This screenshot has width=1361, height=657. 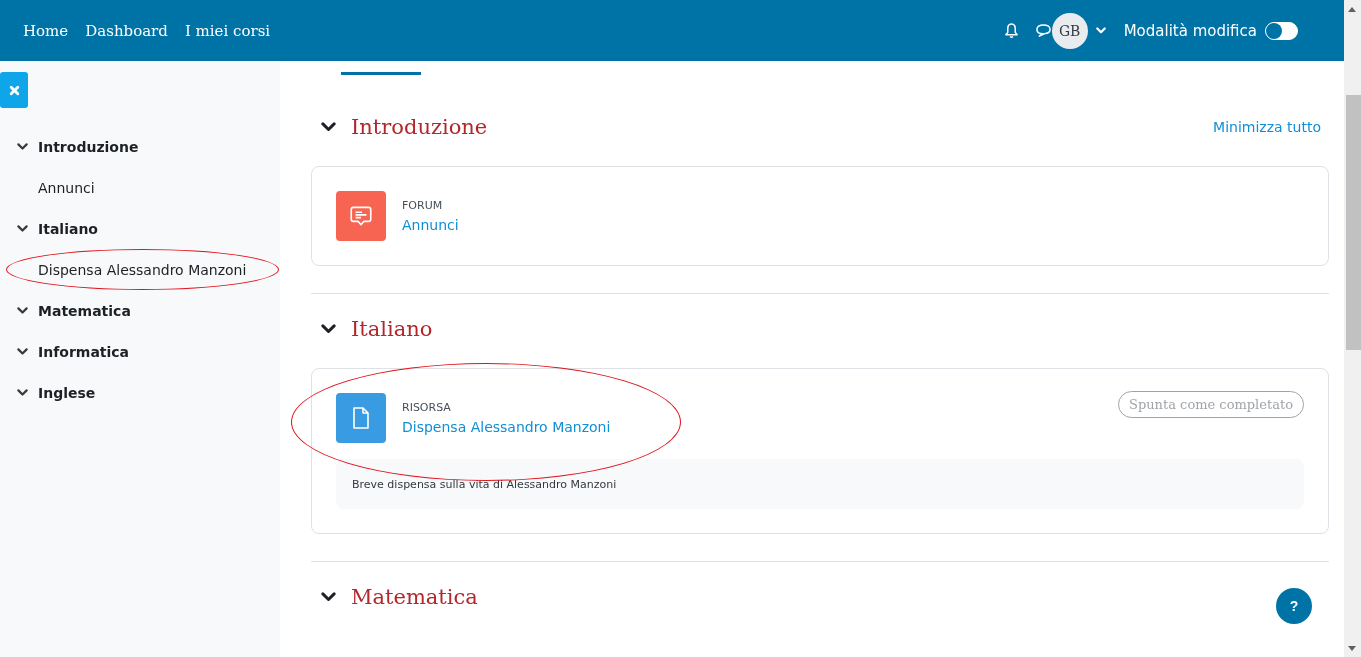 I want to click on section-link: Matematica, so click(x=84, y=310).